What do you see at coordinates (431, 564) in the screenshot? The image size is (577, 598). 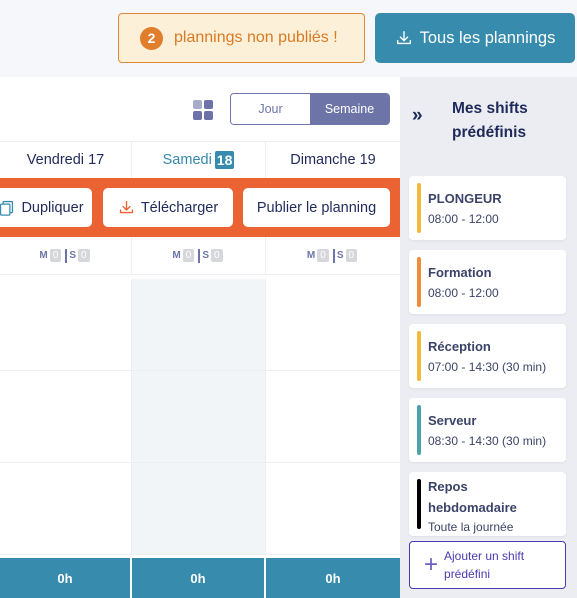 I see `plus-icon: +` at bounding box center [431, 564].